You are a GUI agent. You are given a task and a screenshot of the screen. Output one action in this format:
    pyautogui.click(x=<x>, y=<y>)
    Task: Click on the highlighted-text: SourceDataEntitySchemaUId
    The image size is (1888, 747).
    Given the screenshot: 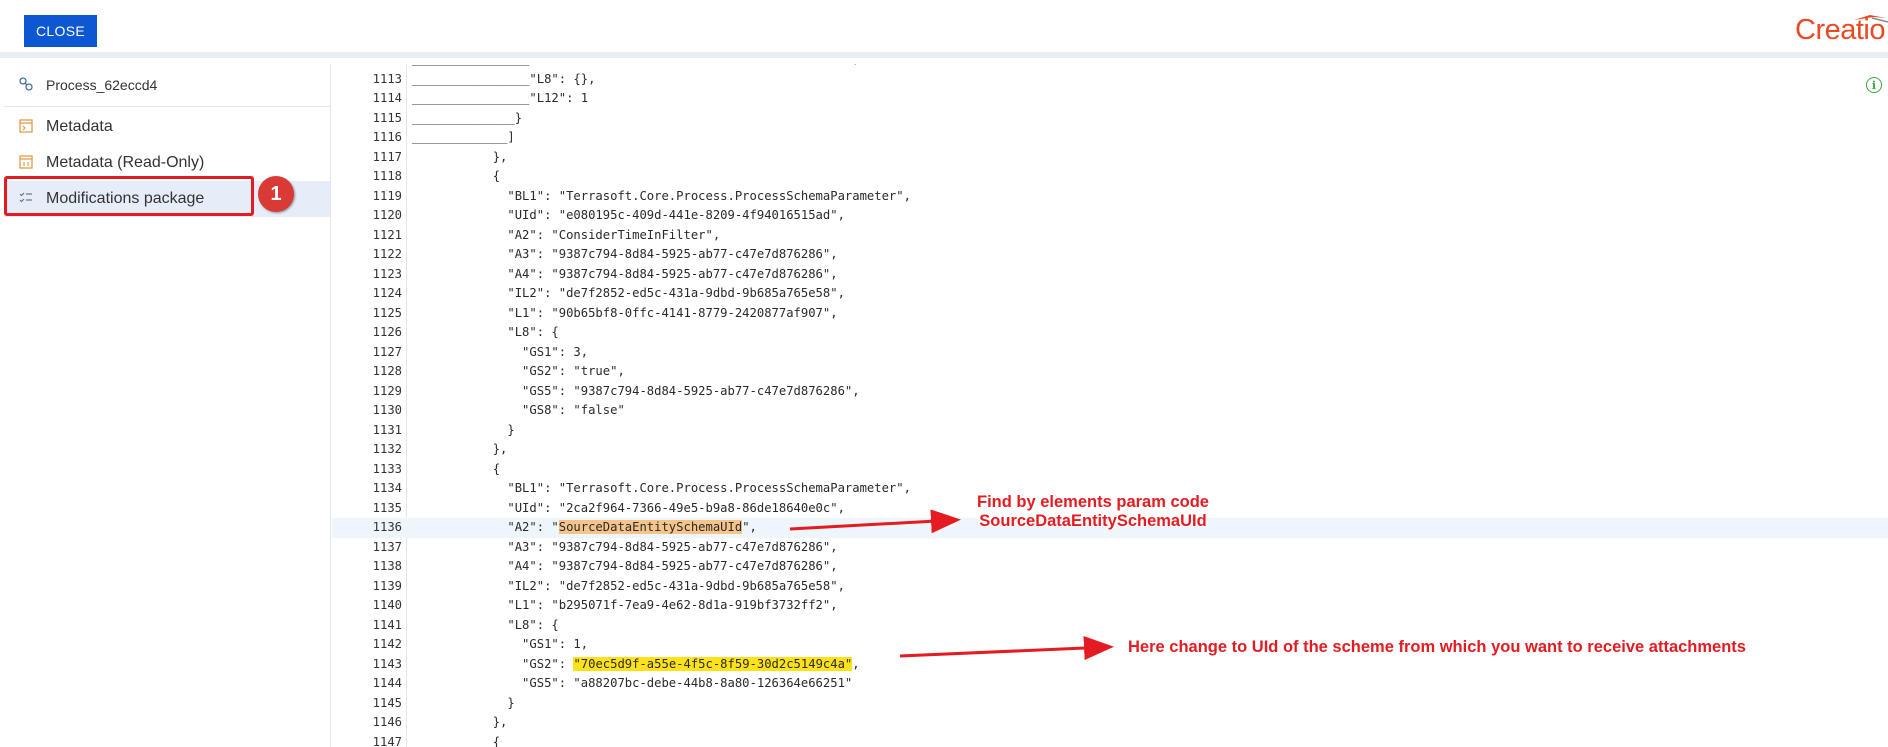 What is the action you would take?
    pyautogui.click(x=650, y=527)
    